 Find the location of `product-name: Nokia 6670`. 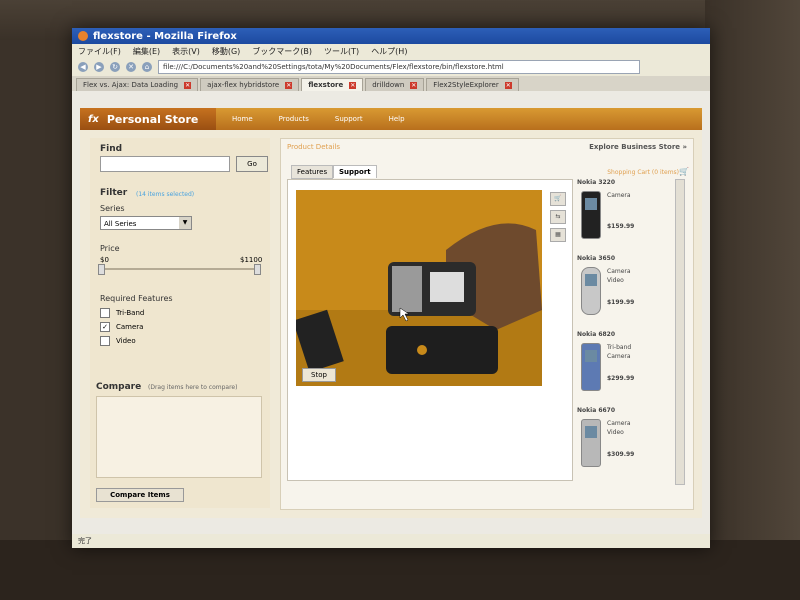

product-name: Nokia 6670 is located at coordinates (596, 410).